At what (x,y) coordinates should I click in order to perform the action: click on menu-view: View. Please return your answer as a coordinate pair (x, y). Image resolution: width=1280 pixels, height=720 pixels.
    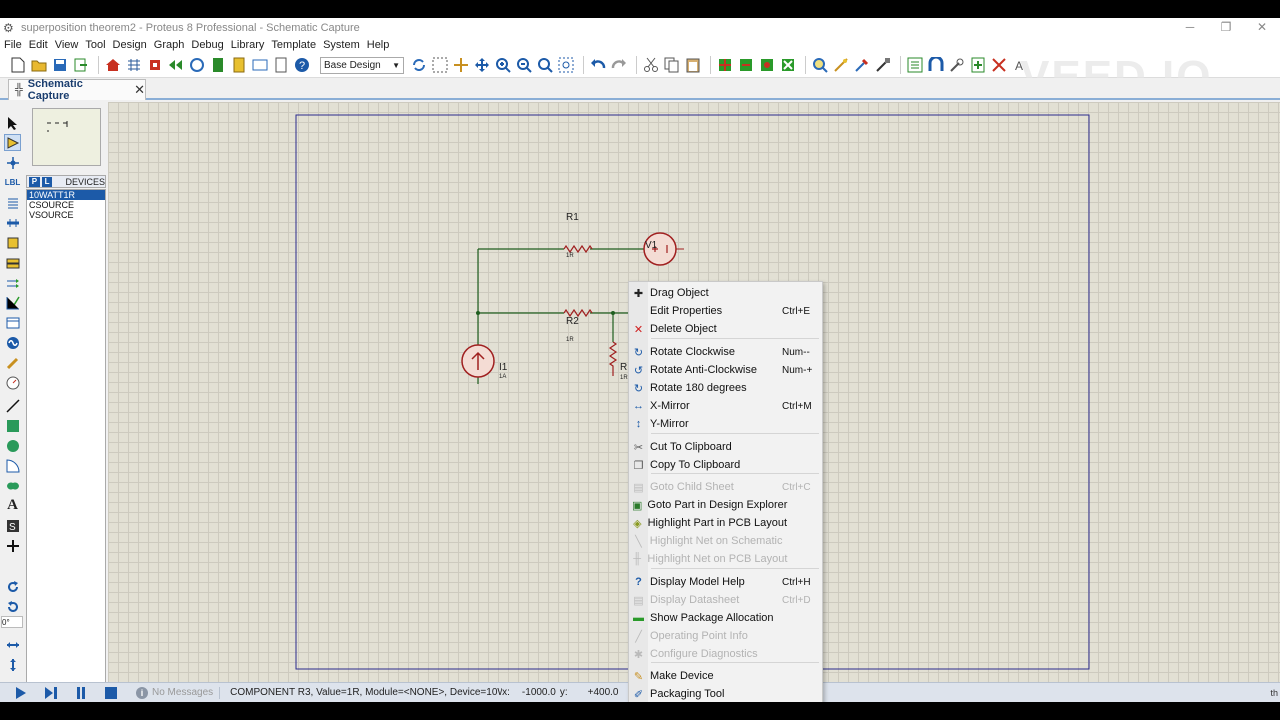
    Looking at the image, I should click on (67, 45).